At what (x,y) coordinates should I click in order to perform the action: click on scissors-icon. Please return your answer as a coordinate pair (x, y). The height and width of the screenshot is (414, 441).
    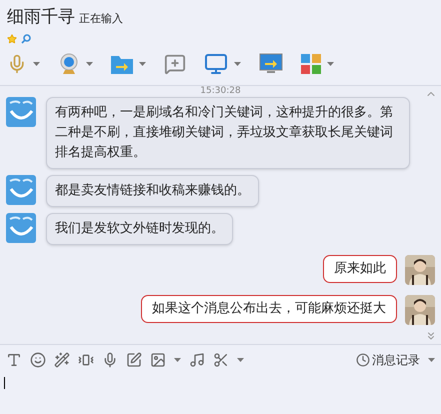
    Looking at the image, I should click on (221, 360).